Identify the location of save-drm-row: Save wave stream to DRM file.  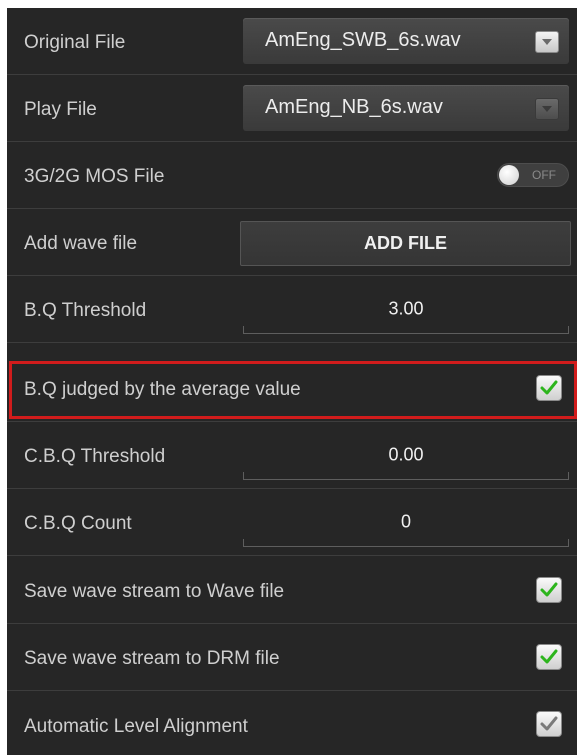
(292, 657).